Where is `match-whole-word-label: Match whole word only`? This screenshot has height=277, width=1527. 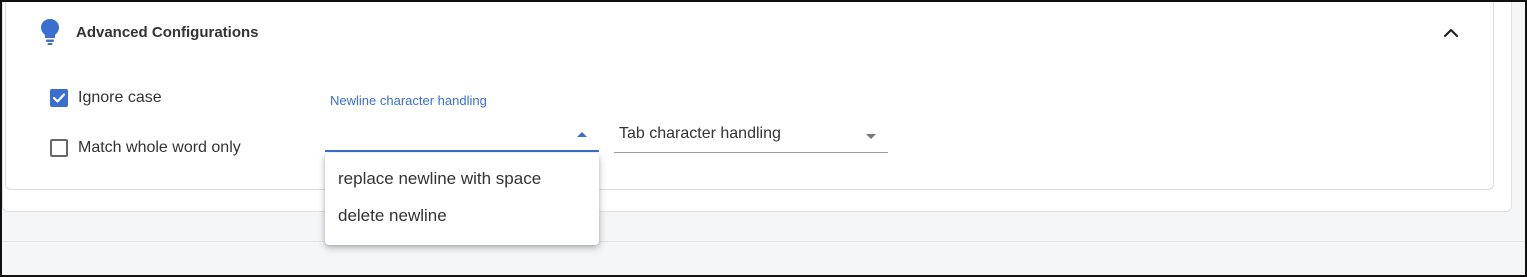 match-whole-word-label: Match whole word only is located at coordinates (159, 148).